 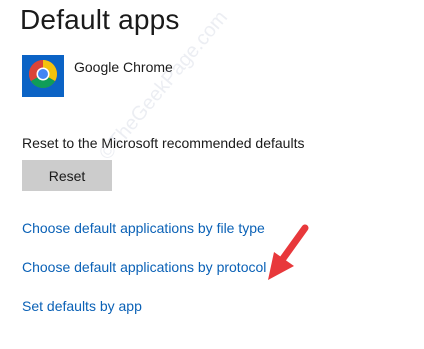 I want to click on reset-button: Reset, so click(x=67, y=175).